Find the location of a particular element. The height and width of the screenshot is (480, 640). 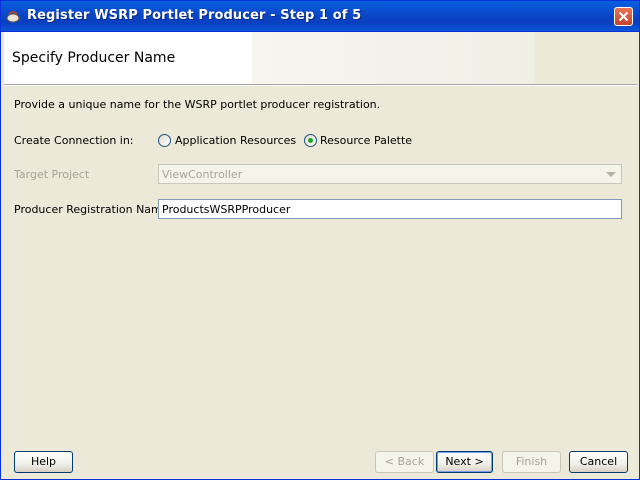

finish-button-label: Finish is located at coordinates (531, 461).